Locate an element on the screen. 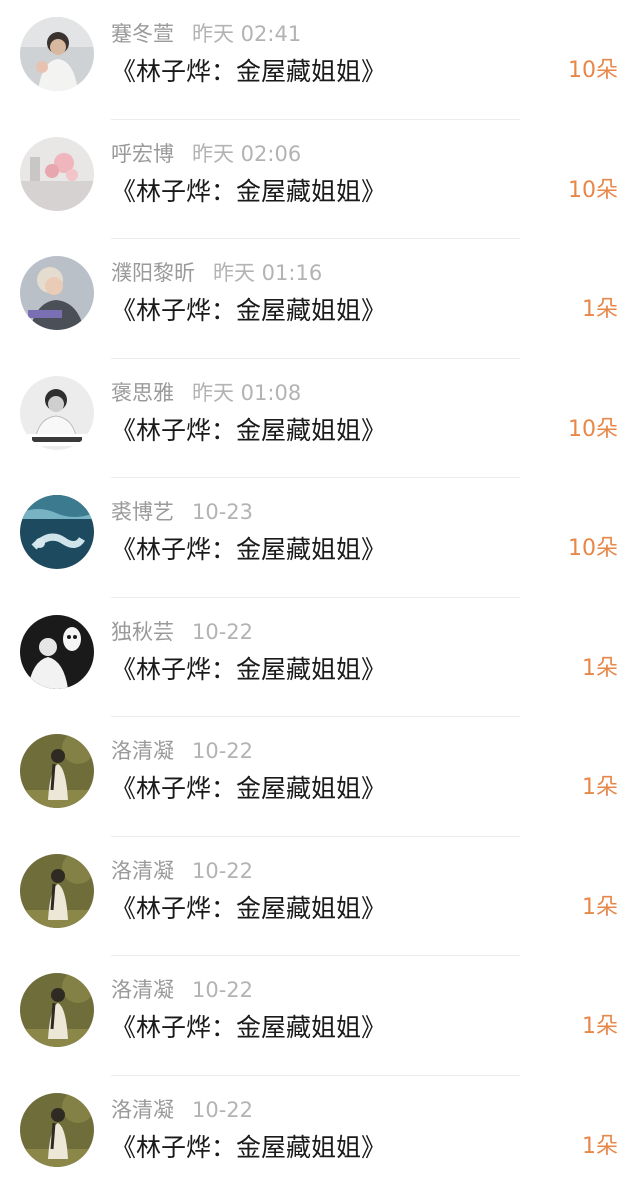 The height and width of the screenshot is (1188, 640). user-name: 蹇冬萱 is located at coordinates (142, 34).